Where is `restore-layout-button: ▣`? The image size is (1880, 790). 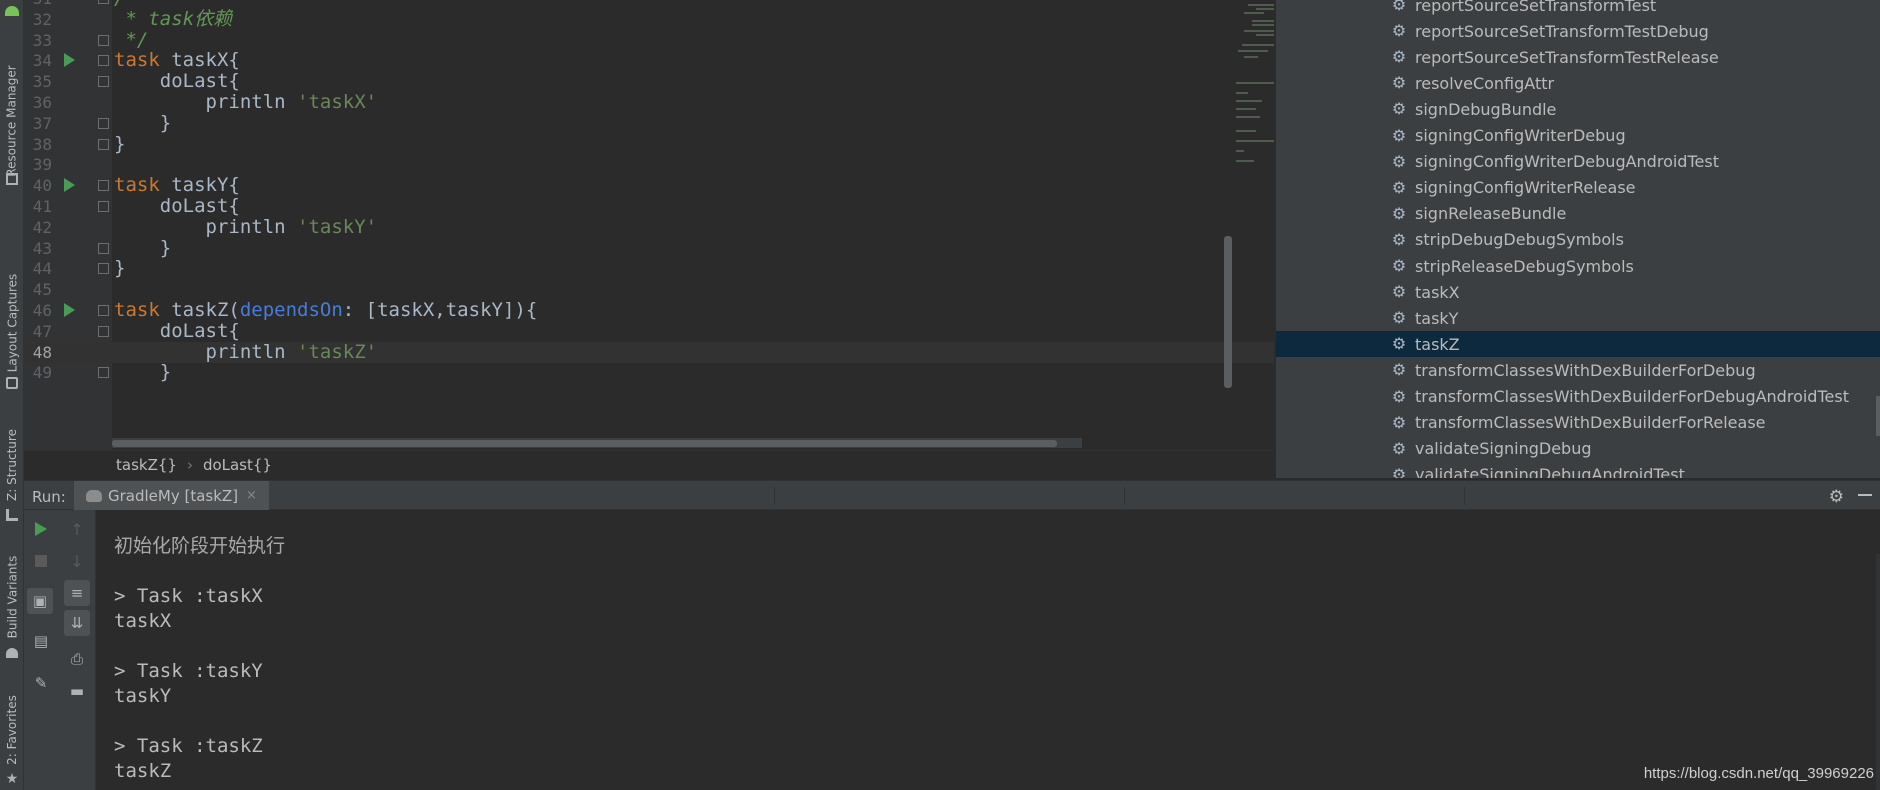
restore-layout-button: ▣ is located at coordinates (40, 601).